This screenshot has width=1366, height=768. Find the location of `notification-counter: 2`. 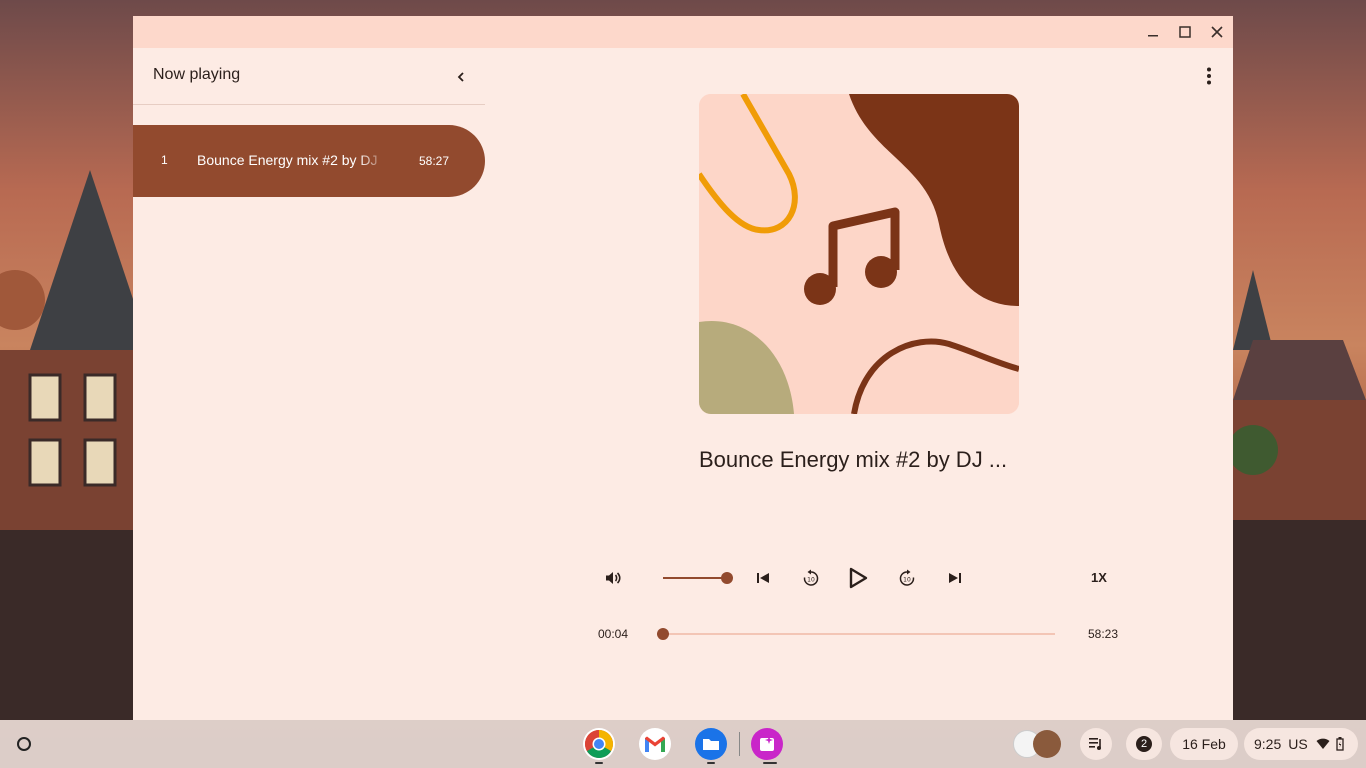

notification-counter: 2 is located at coordinates (1144, 744).